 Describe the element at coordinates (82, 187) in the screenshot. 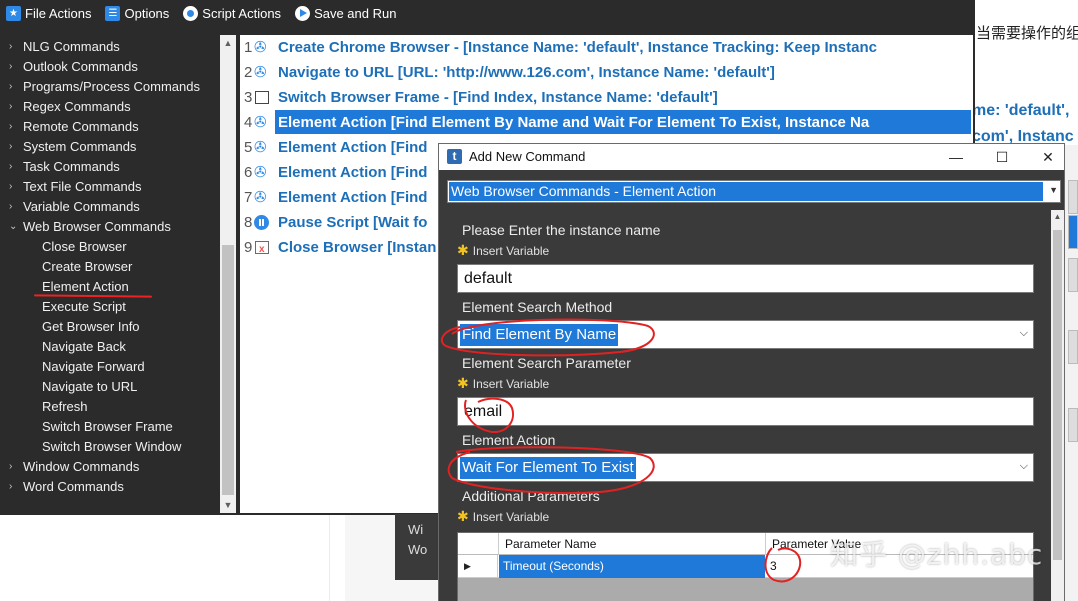

I see `tree-item: Text File Commands` at that location.